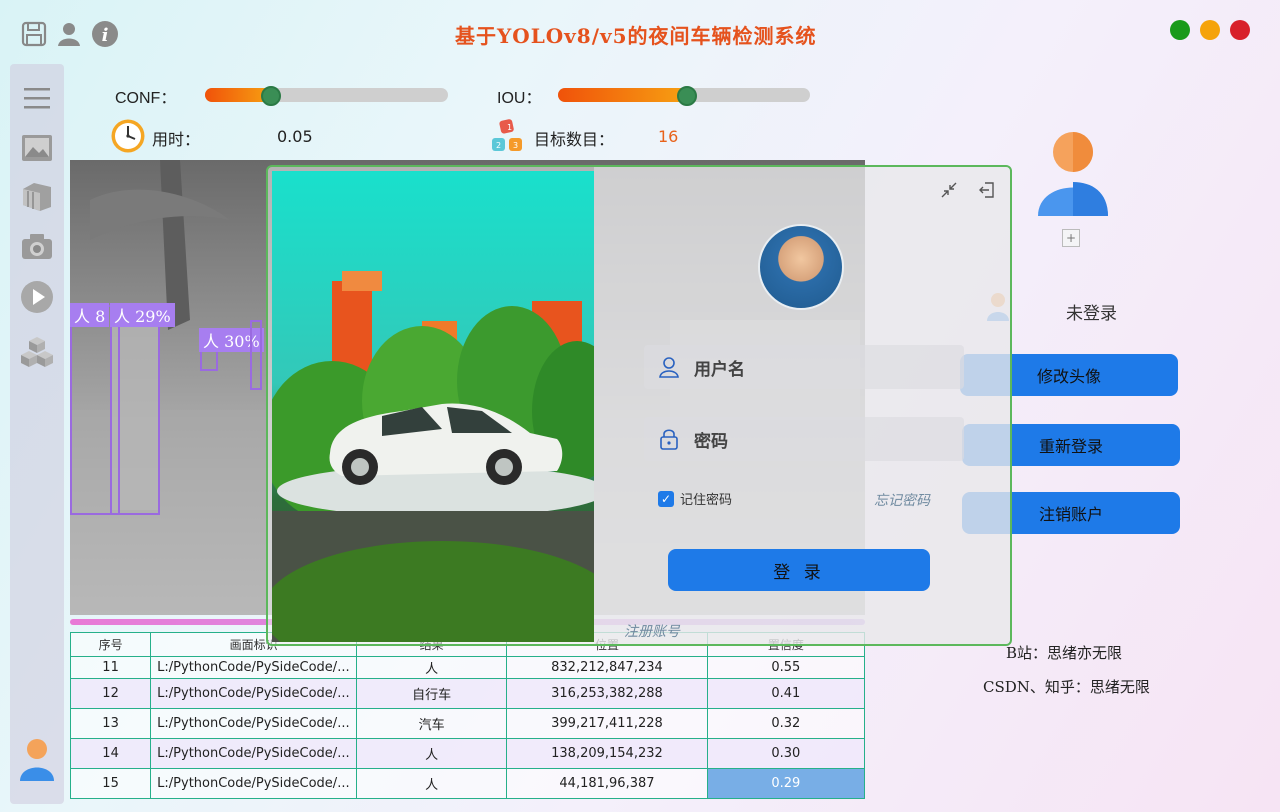  What do you see at coordinates (37, 246) in the screenshot?
I see `camera-icon` at bounding box center [37, 246].